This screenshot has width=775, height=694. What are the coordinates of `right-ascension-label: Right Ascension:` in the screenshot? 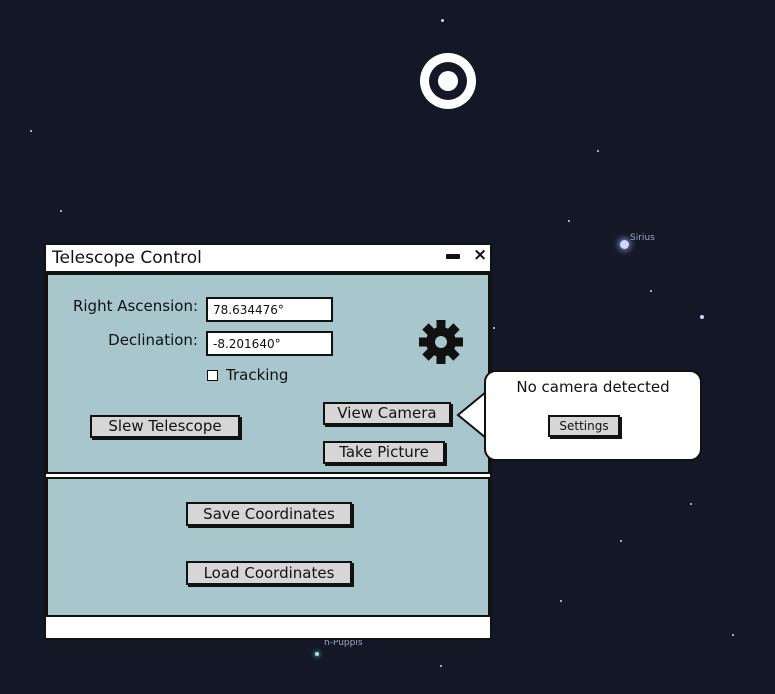 It's located at (135, 306).